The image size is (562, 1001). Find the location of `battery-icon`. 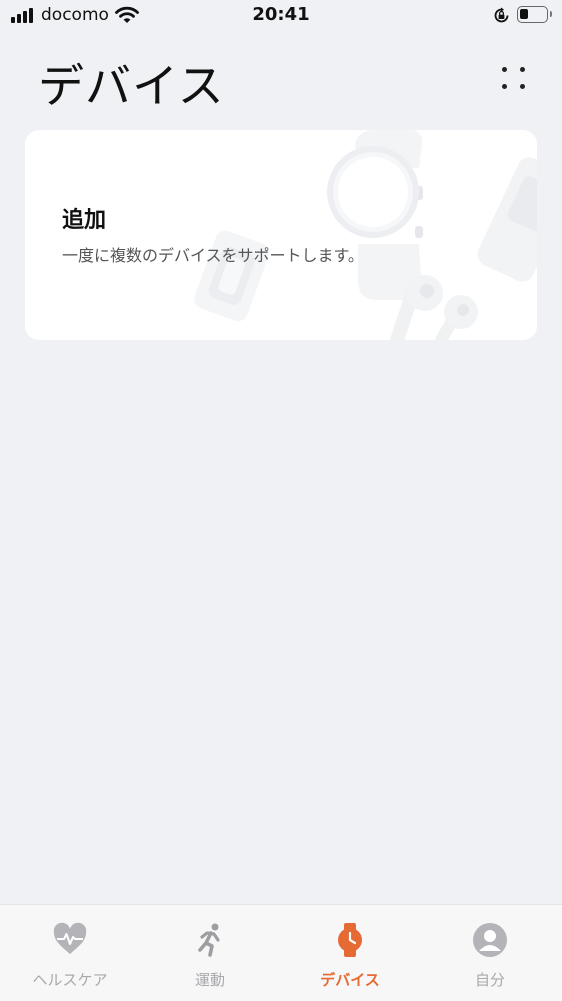

battery-icon is located at coordinates (532, 14).